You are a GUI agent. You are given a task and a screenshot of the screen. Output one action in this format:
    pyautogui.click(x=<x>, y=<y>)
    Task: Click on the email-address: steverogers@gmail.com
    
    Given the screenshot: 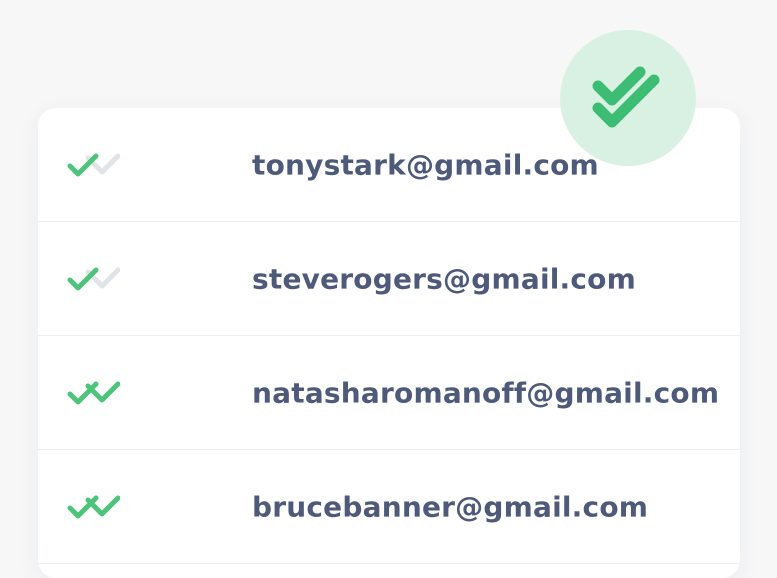 What is the action you would take?
    pyautogui.click(x=444, y=278)
    